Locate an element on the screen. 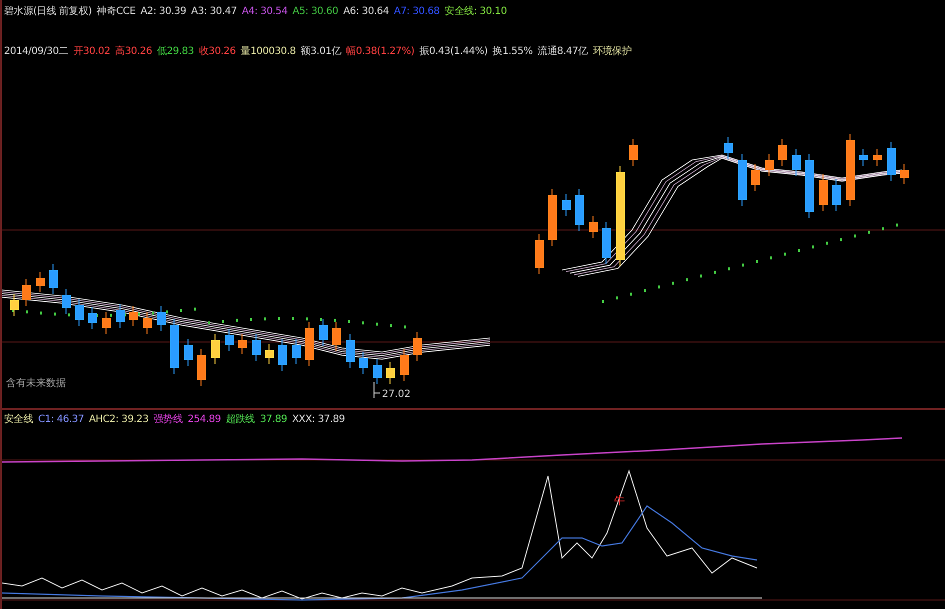 The width and height of the screenshot is (945, 609). low-price-marker is located at coordinates (377, 390).